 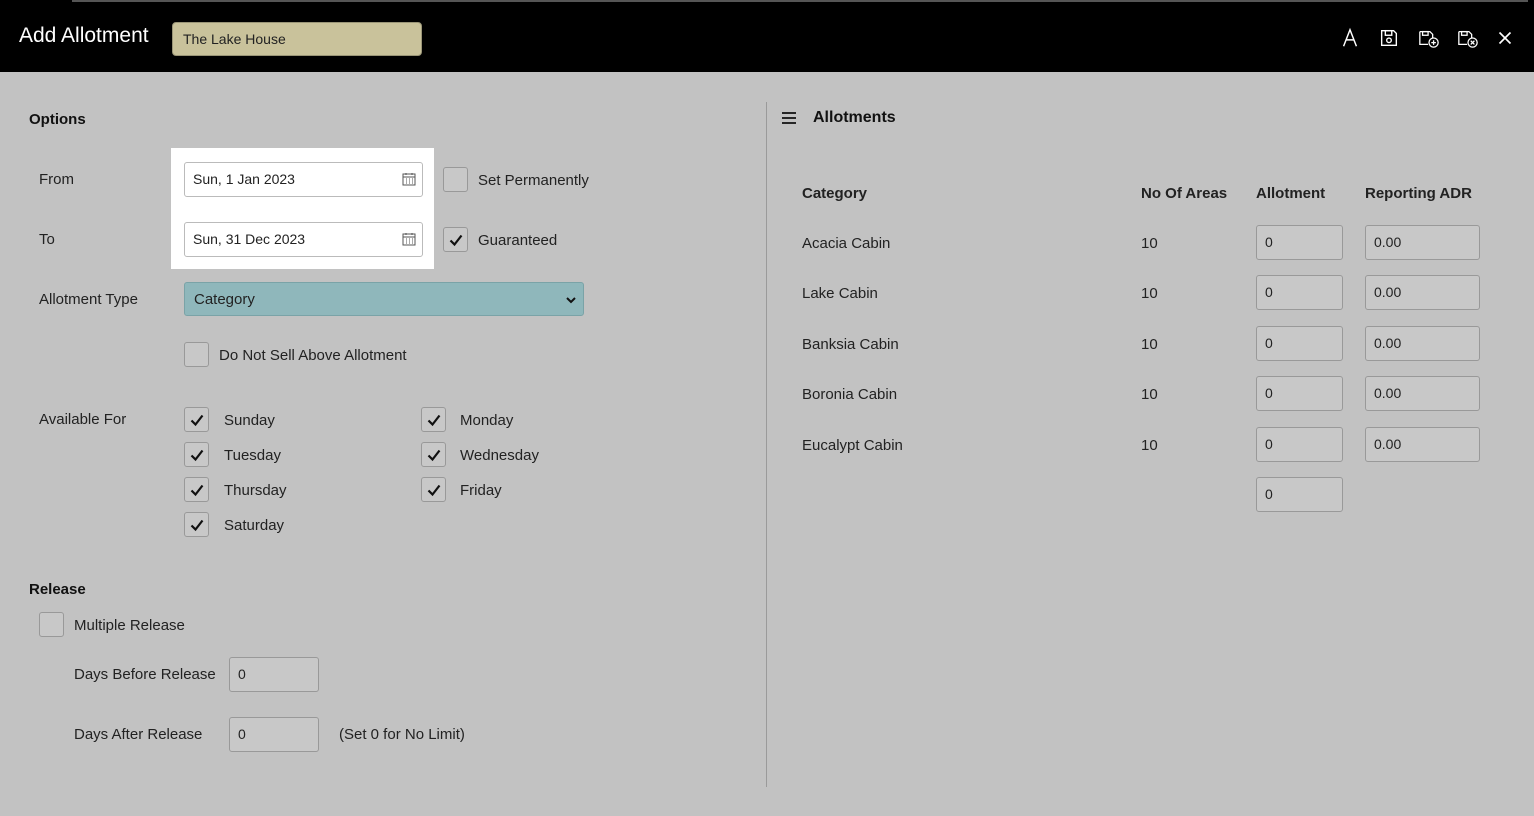 I want to click on to-label: To, so click(x=47, y=239).